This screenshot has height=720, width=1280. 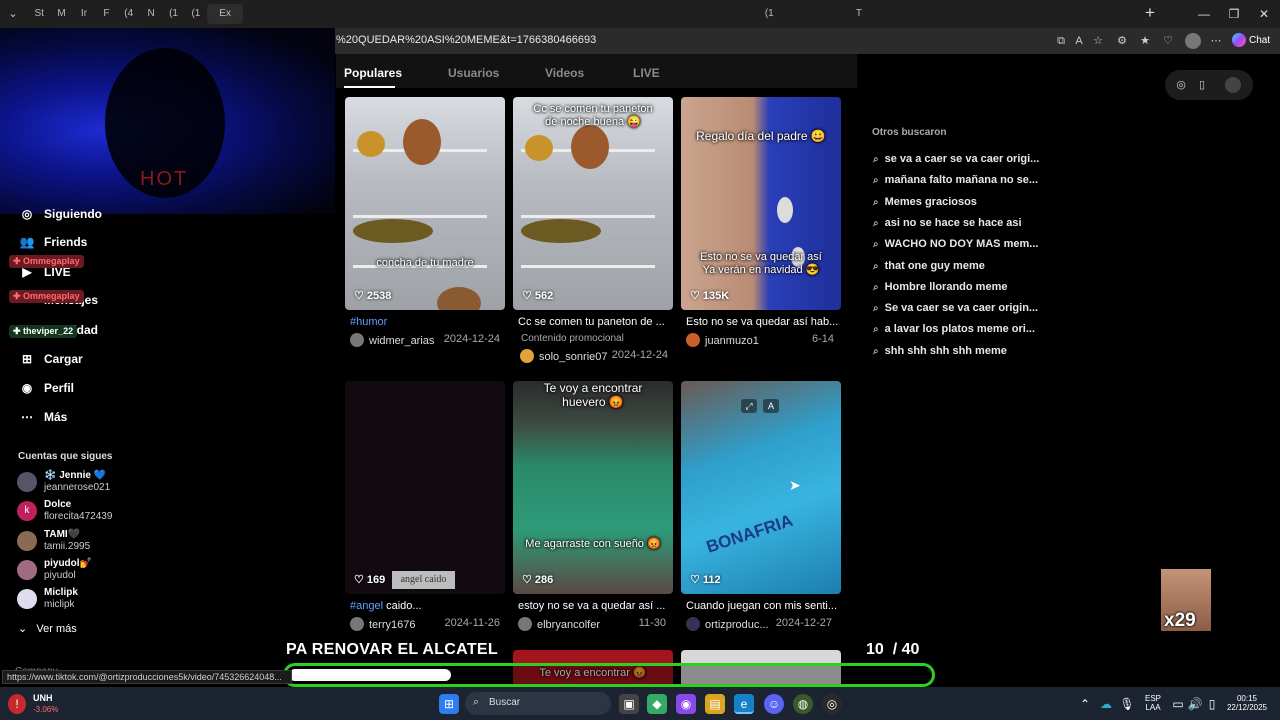 What do you see at coordinates (761, 487) in the screenshot?
I see `video-card: ⤢ A BONAFRIA ➤ ♡ 112` at bounding box center [761, 487].